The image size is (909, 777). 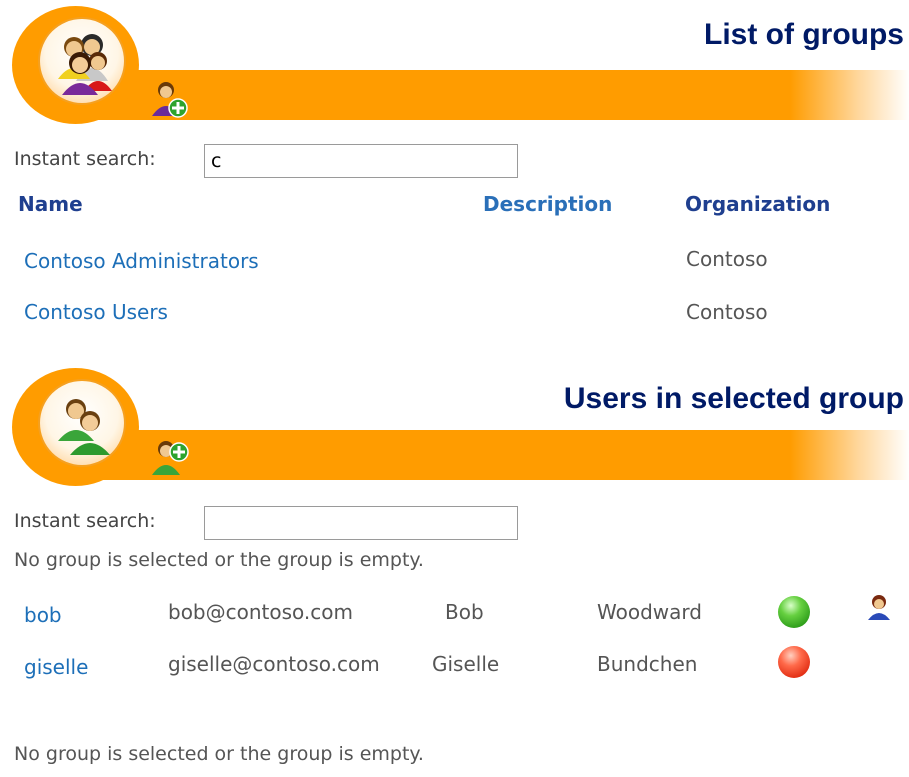 I want to click on add-user-icon, so click(x=170, y=458).